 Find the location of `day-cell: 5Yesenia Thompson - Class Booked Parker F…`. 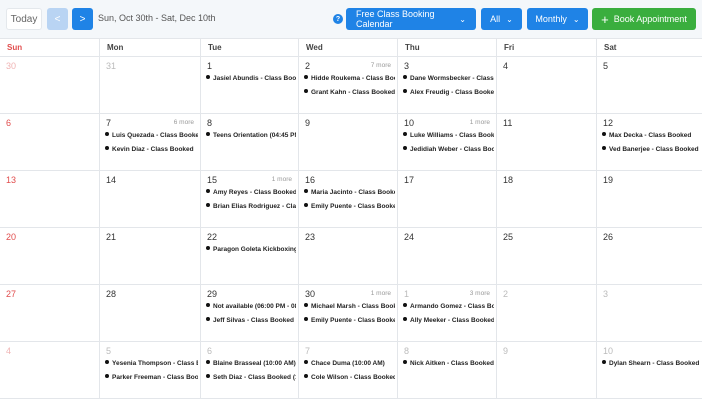

day-cell: 5Yesenia Thompson - Class Booked Parker F… is located at coordinates (149, 370).